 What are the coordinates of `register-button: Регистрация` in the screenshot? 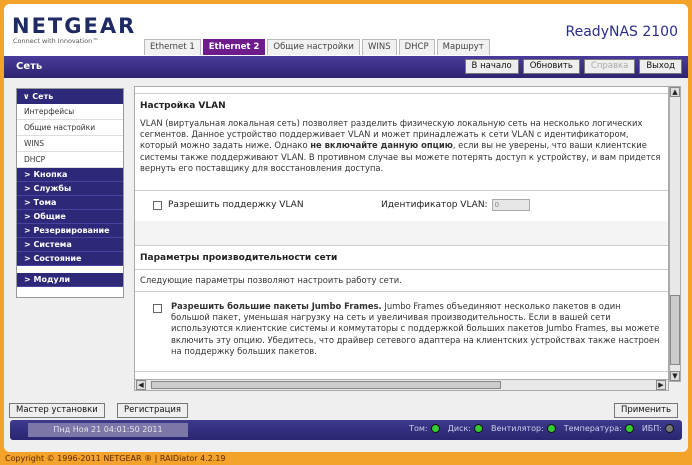 It's located at (152, 410).